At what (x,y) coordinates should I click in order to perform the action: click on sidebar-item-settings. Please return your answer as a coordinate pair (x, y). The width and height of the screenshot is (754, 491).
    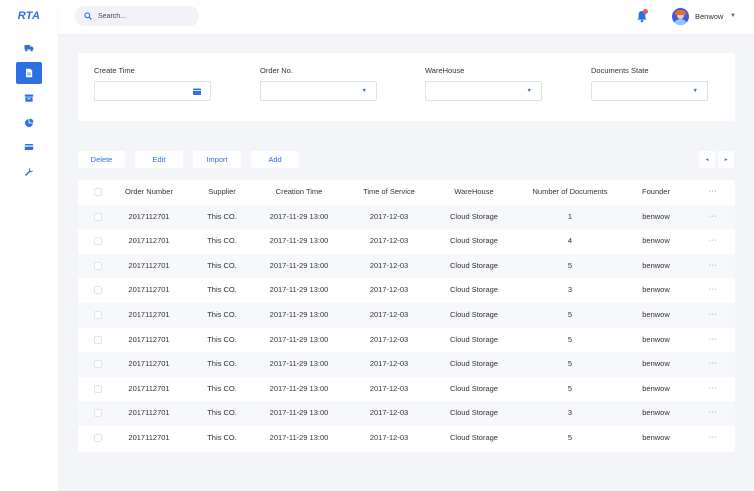
    Looking at the image, I should click on (29, 172).